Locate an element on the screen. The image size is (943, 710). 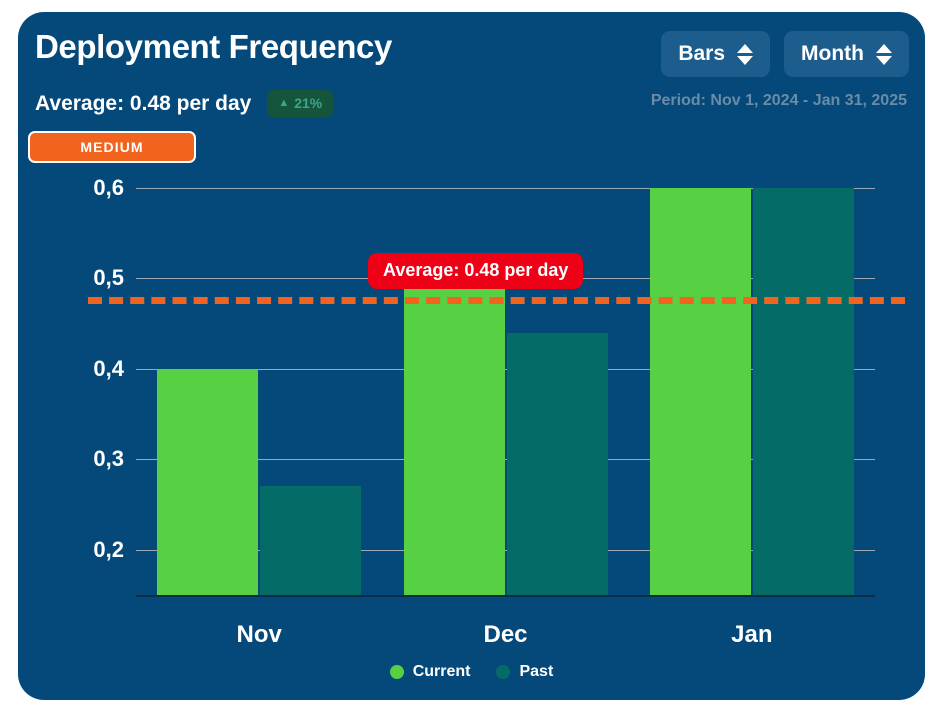
legend-label: Current is located at coordinates (441, 671).